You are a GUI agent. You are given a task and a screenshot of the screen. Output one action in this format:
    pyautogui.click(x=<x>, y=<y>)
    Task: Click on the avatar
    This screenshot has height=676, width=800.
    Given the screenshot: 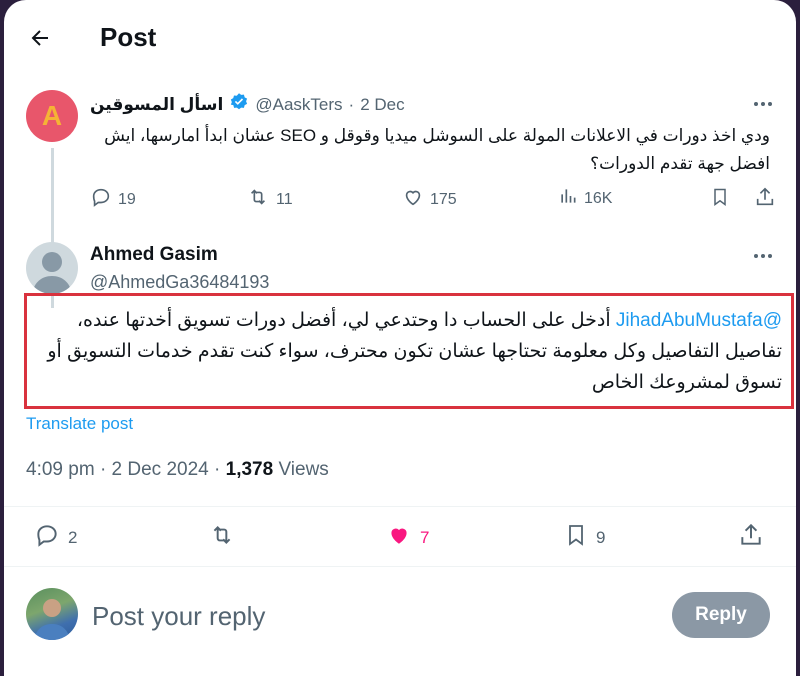 What is the action you would take?
    pyautogui.click(x=52, y=268)
    